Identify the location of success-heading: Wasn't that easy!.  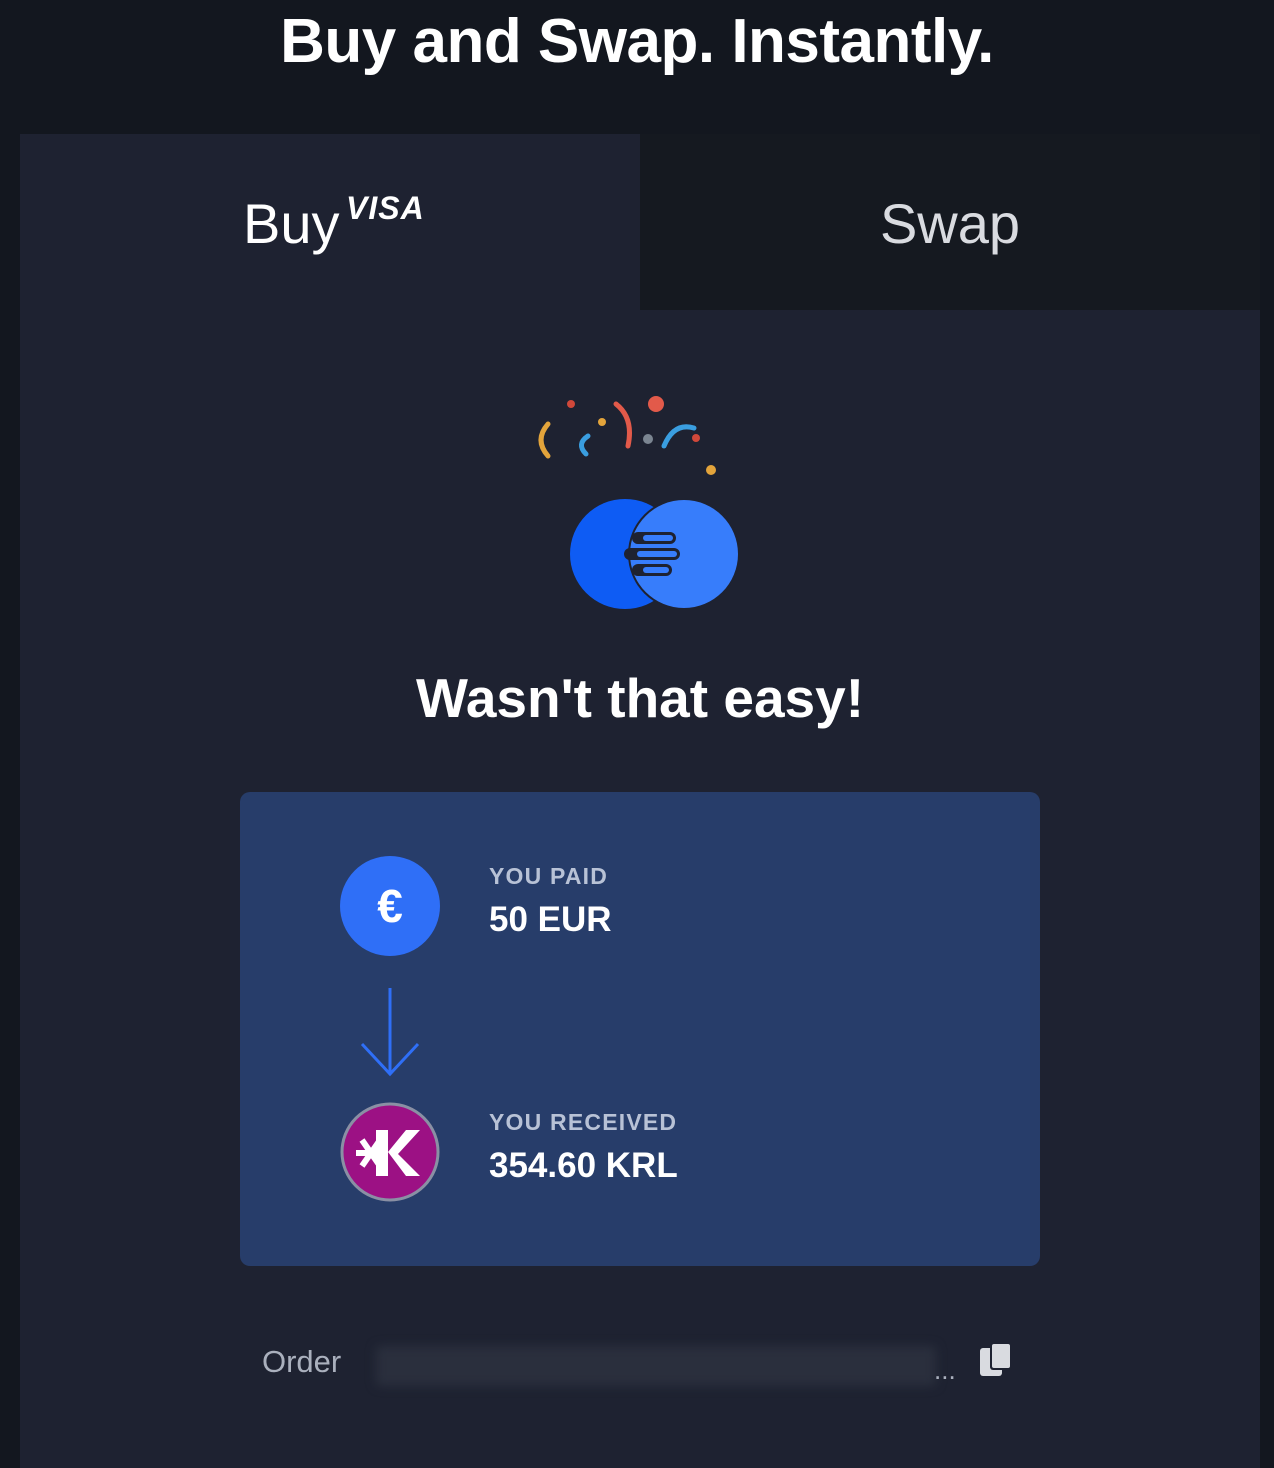
(640, 698).